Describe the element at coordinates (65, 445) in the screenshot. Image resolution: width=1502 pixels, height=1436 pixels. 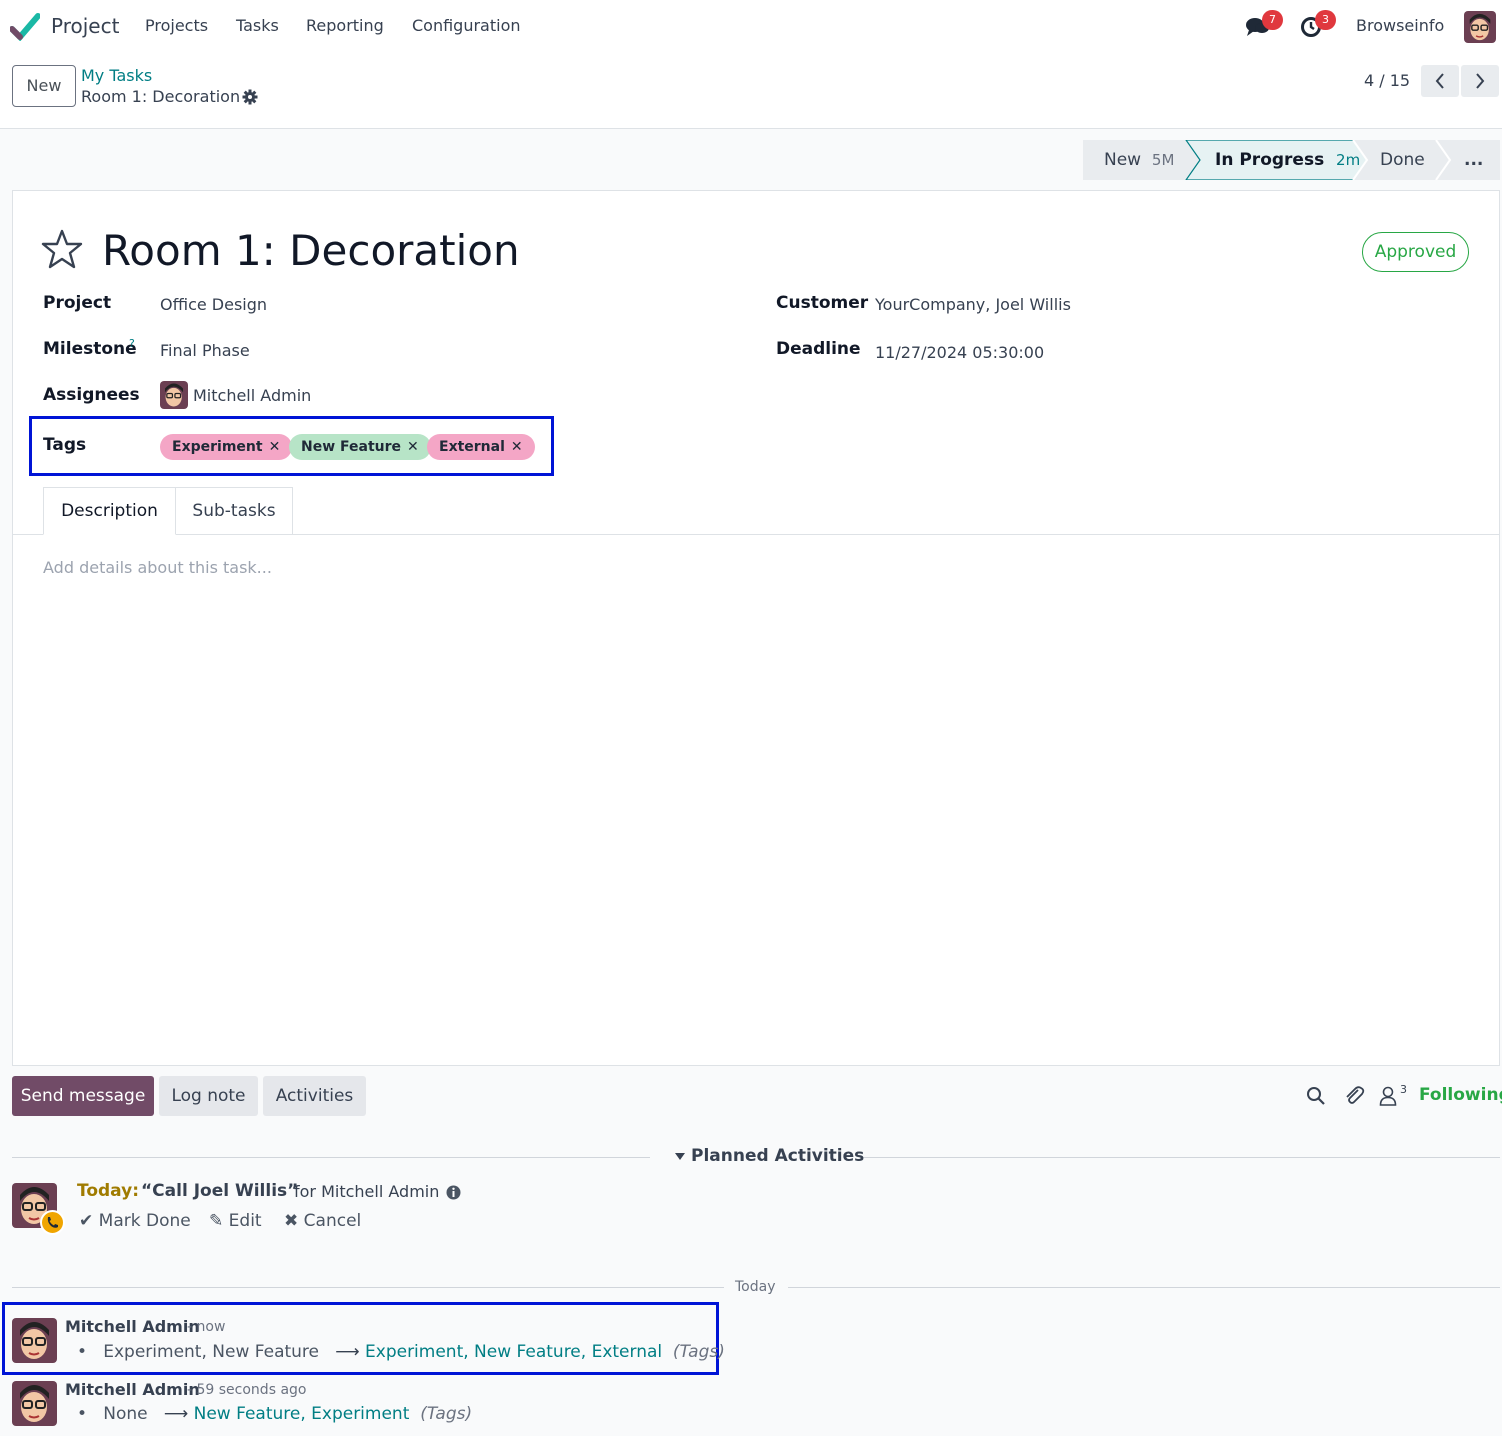
I see `tags-label: Tags` at that location.